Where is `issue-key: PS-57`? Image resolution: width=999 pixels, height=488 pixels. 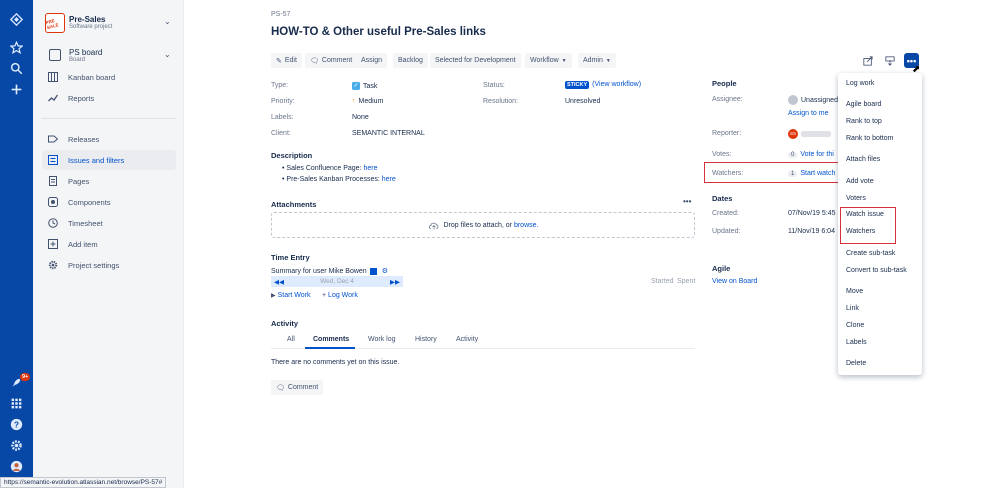
issue-key: PS-57 is located at coordinates (280, 14).